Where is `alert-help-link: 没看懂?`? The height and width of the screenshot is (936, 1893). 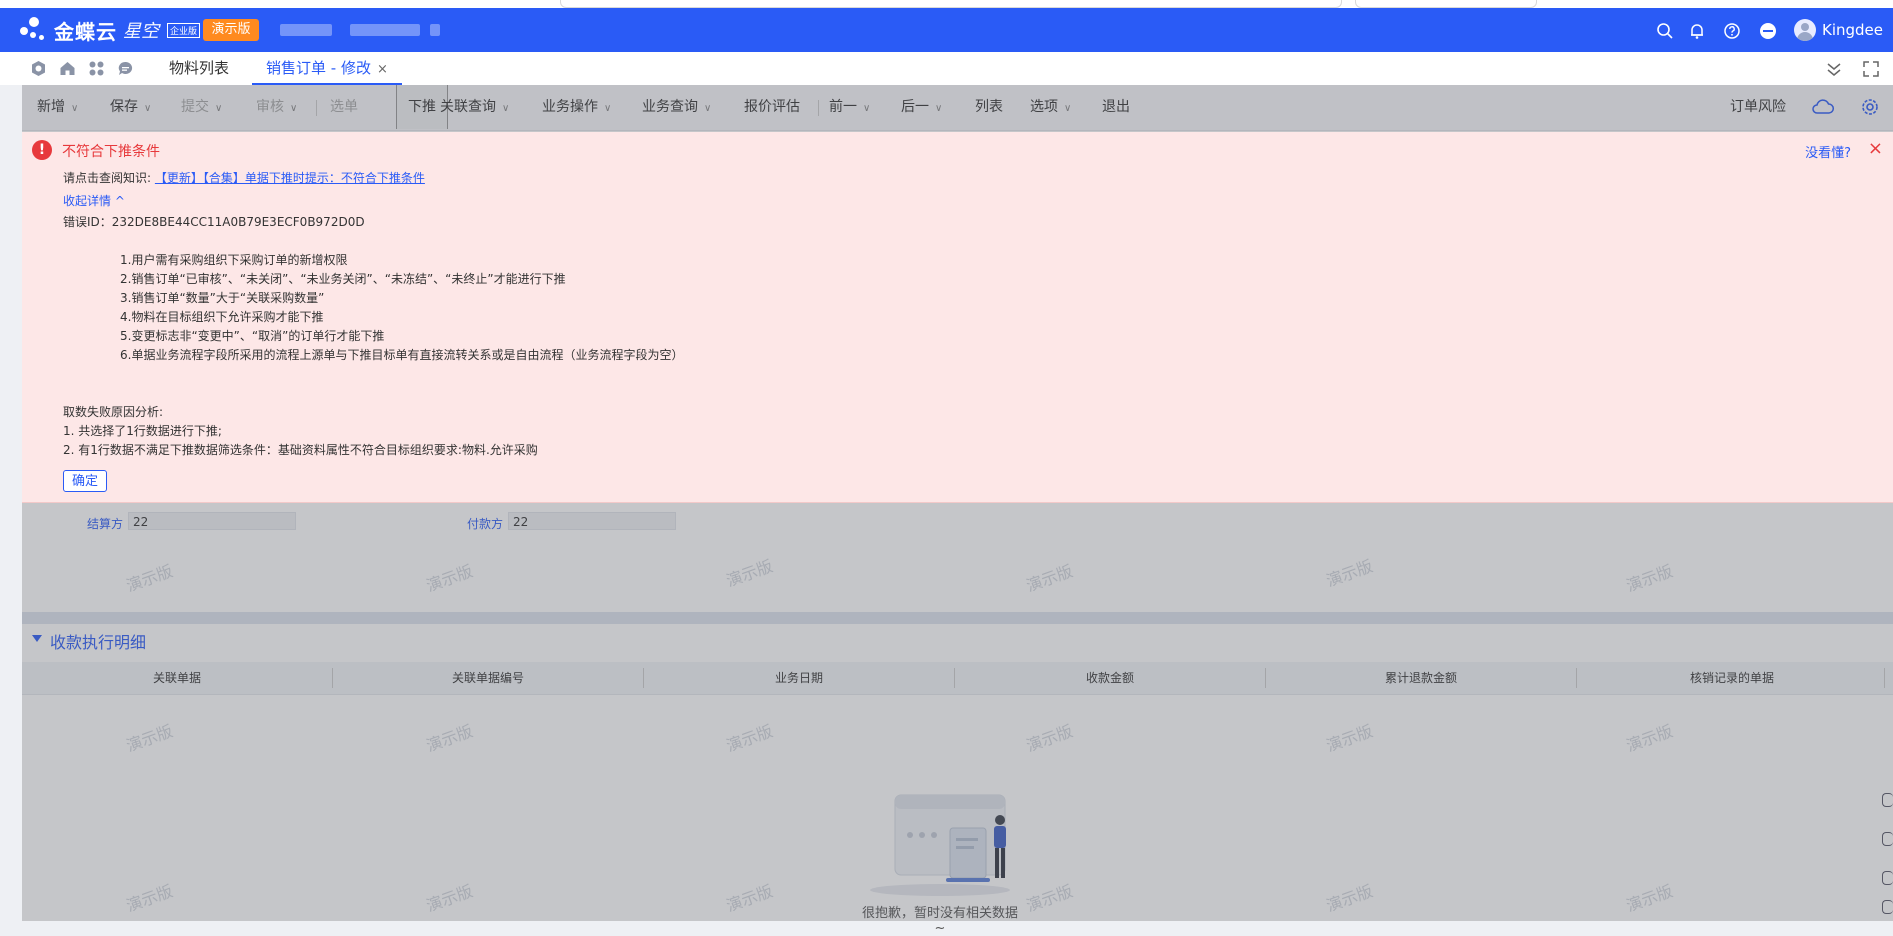
alert-help-link: 没看懂? is located at coordinates (1828, 151).